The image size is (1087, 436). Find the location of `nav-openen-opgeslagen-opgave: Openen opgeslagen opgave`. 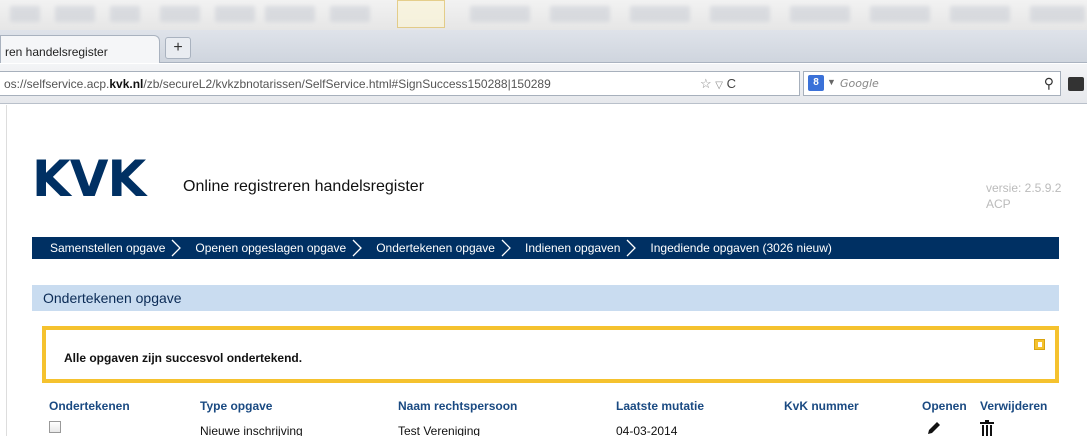

nav-openen-opgeslagen-opgave: Openen opgeslagen opgave is located at coordinates (271, 248).